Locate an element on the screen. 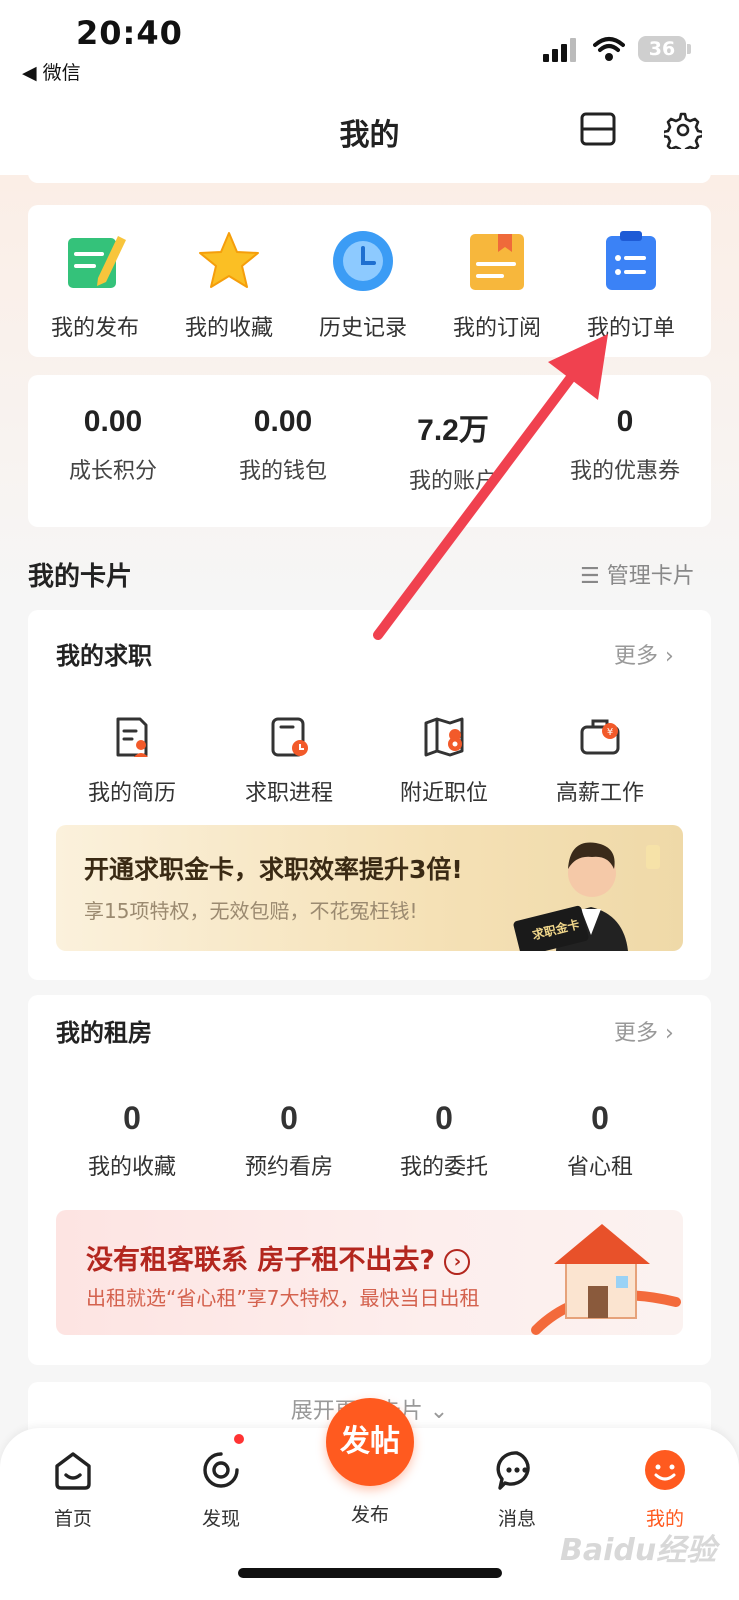 The width and height of the screenshot is (739, 1600). shortcut-favorites: 我的收藏 is located at coordinates (229, 285).